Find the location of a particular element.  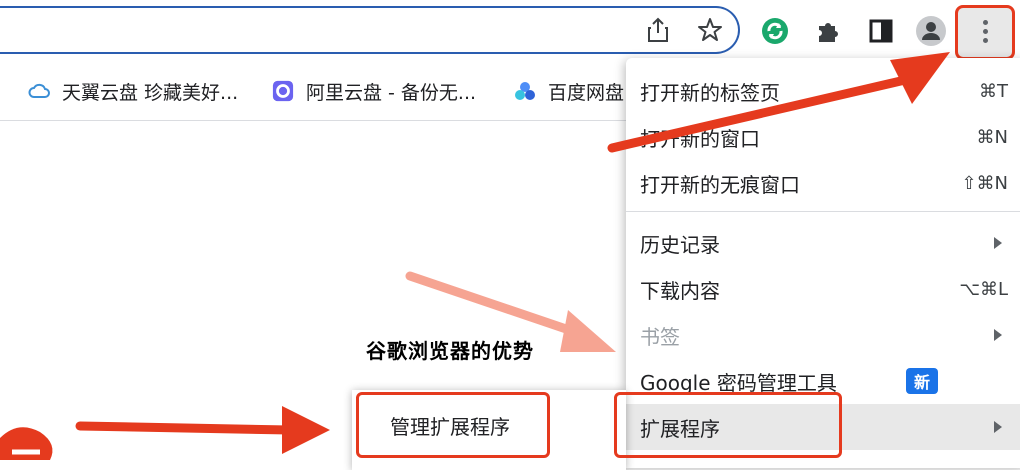

profile-icon is located at coordinates (931, 31).